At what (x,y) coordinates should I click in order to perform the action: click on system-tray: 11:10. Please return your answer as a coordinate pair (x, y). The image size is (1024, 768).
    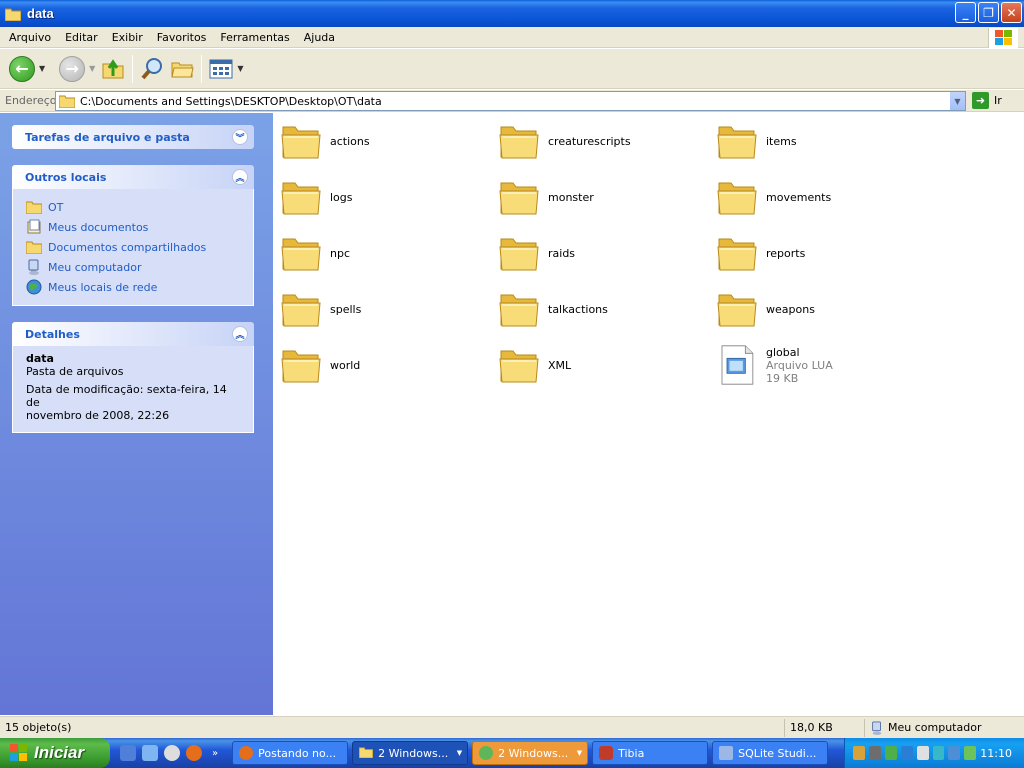
    Looking at the image, I should click on (934, 753).